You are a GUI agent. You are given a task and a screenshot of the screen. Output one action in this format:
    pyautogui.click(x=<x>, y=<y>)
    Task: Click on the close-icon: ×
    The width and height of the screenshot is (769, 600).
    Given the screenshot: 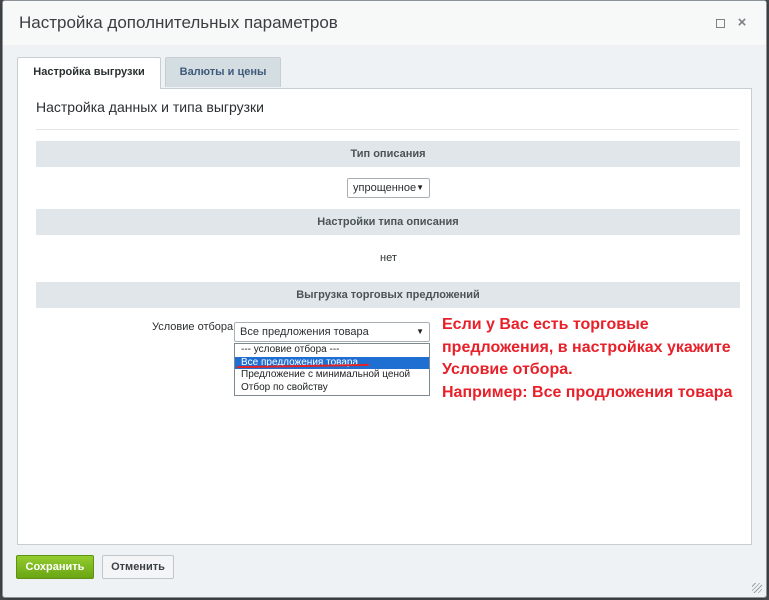 What is the action you would take?
    pyautogui.click(x=742, y=22)
    